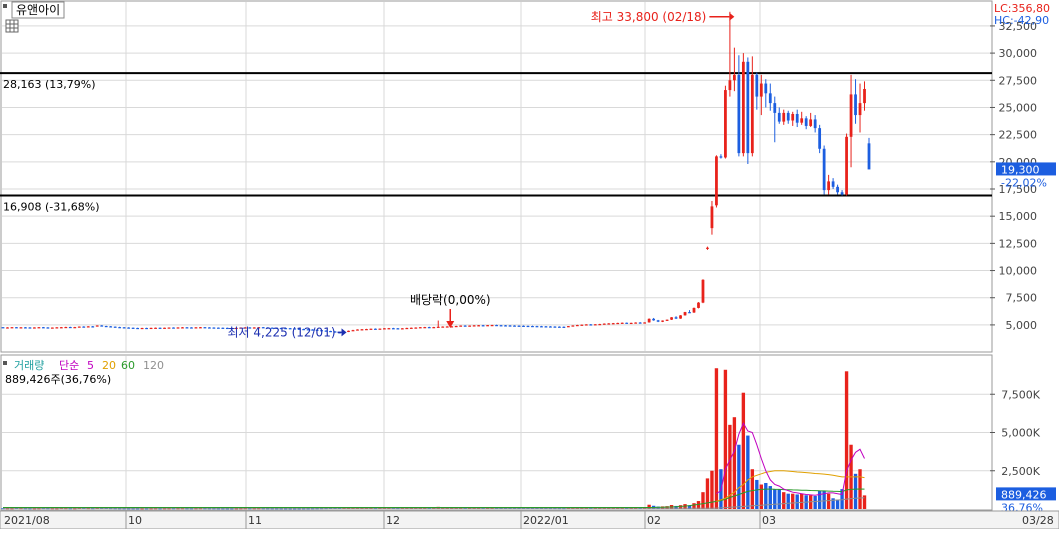 The image size is (1059, 533). I want to click on x-tick-label: 02, so click(654, 520).